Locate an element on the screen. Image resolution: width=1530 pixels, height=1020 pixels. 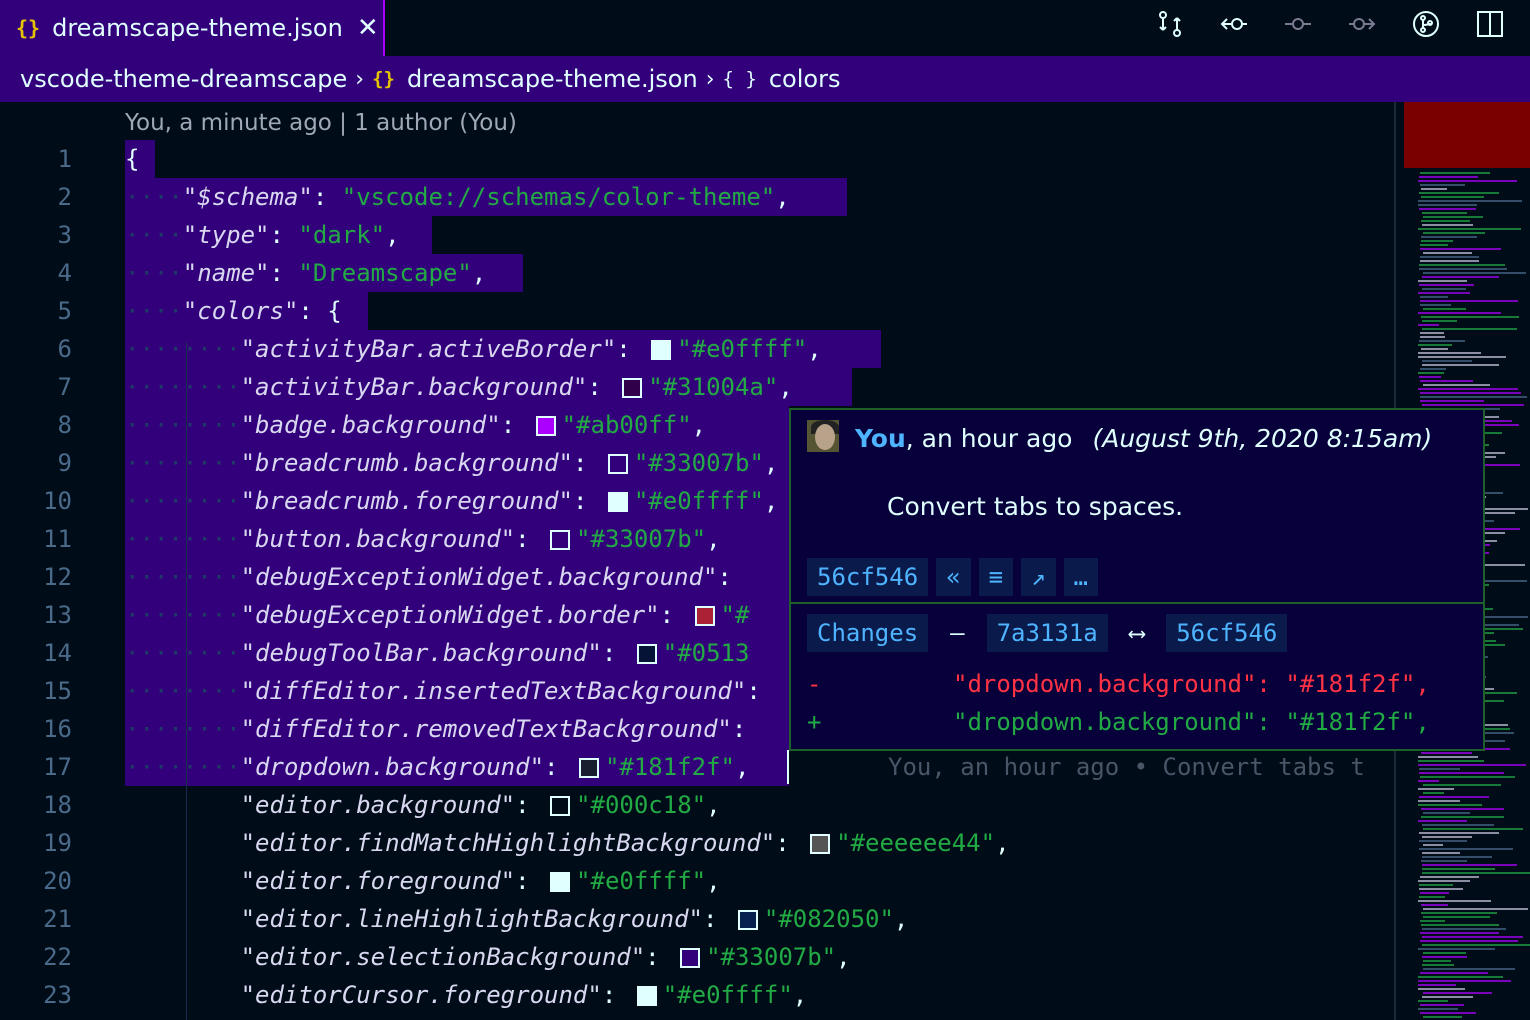
tab-dreamscape-theme-json: {} dreamscape-theme.json ✕ is located at coordinates (192, 28).